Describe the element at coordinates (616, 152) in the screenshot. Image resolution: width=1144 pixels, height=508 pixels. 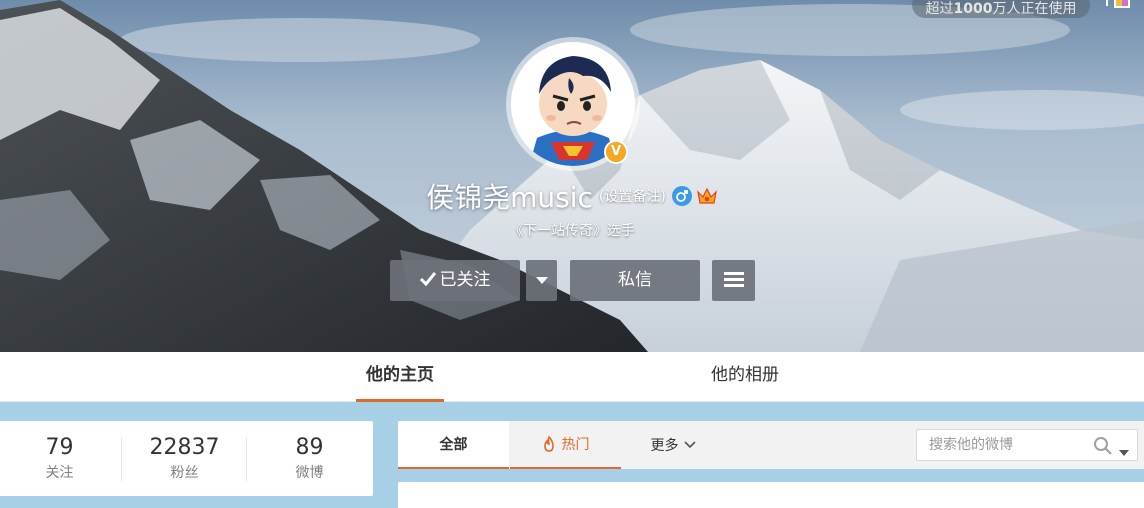
I see `verified-badge-icon: V` at that location.